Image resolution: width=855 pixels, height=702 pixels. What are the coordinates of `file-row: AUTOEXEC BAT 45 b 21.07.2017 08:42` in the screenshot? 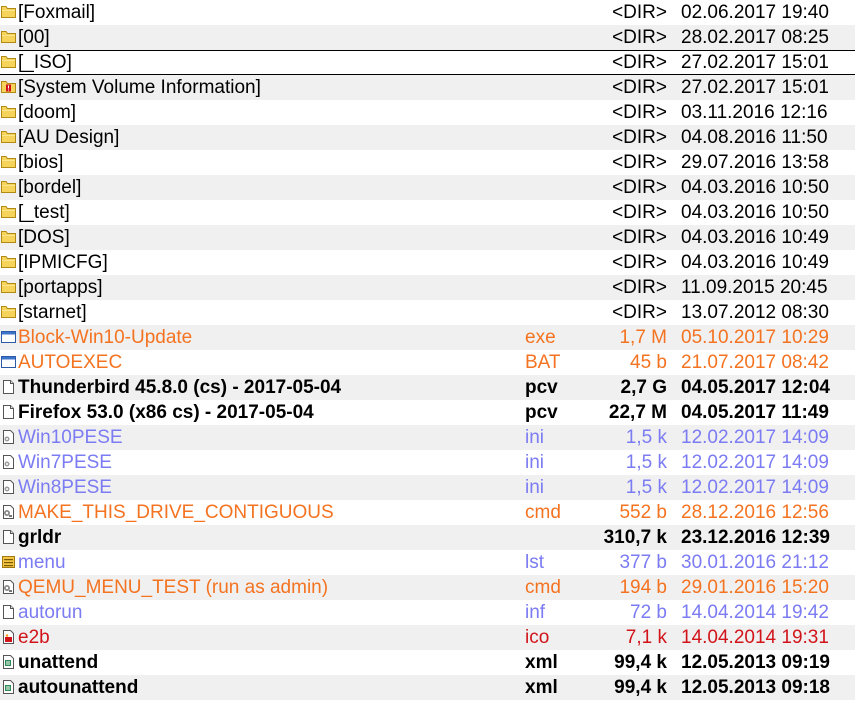 It's located at (427, 362).